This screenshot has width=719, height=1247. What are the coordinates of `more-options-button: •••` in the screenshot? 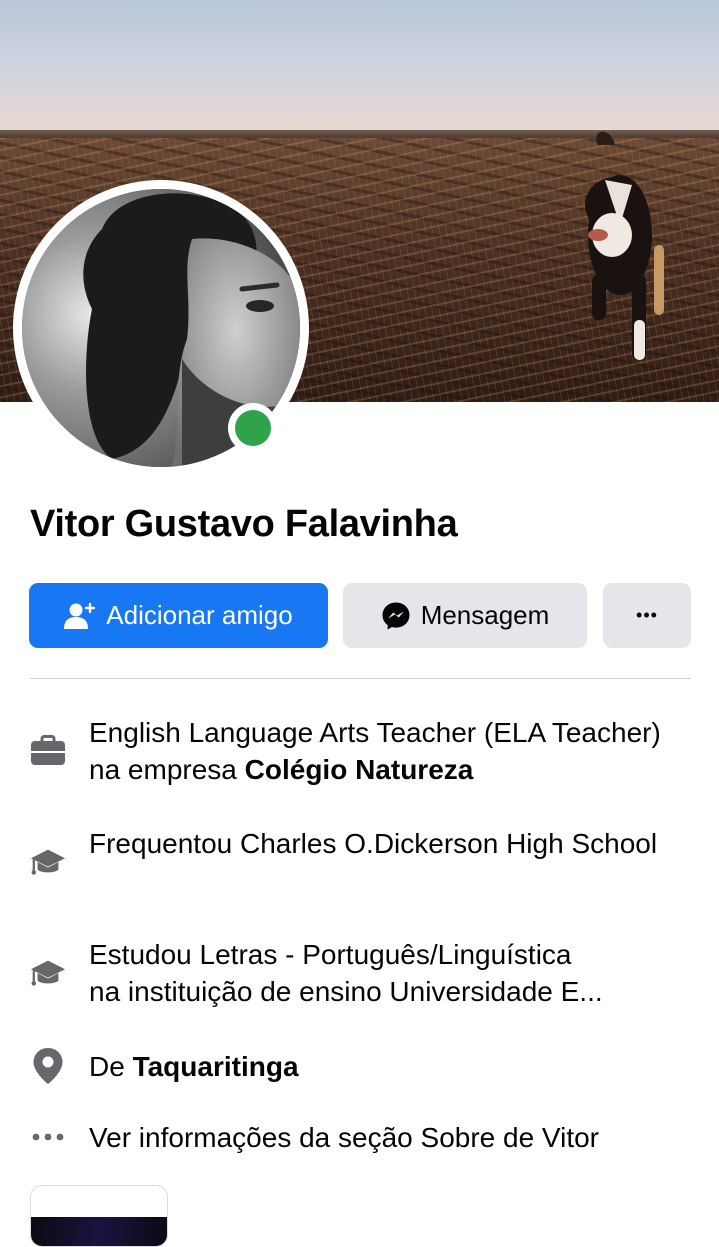 It's located at (647, 615).